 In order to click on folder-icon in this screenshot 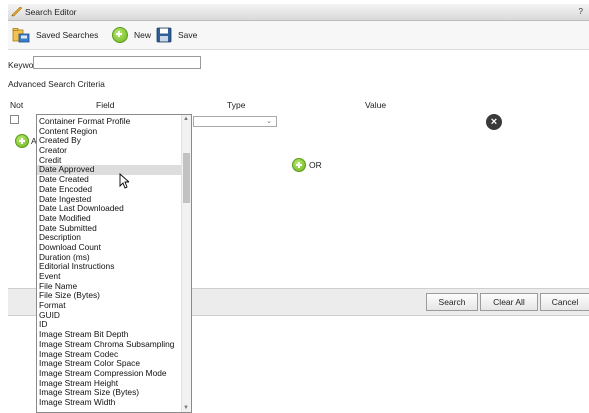, I will do `click(21, 35)`.